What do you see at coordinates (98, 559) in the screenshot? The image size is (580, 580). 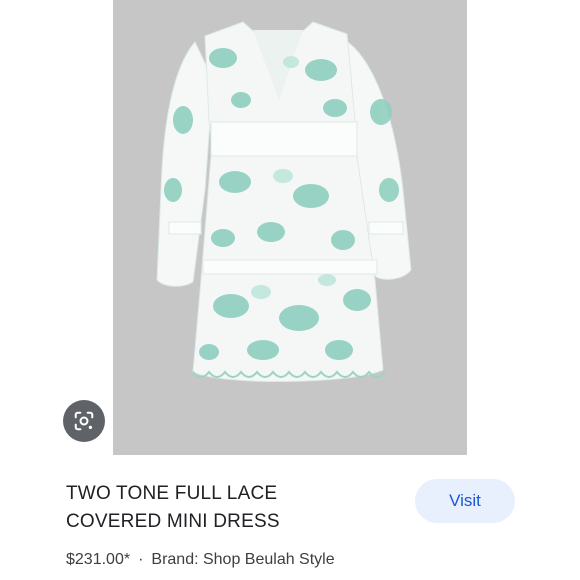 I see `price: $231.00*` at bounding box center [98, 559].